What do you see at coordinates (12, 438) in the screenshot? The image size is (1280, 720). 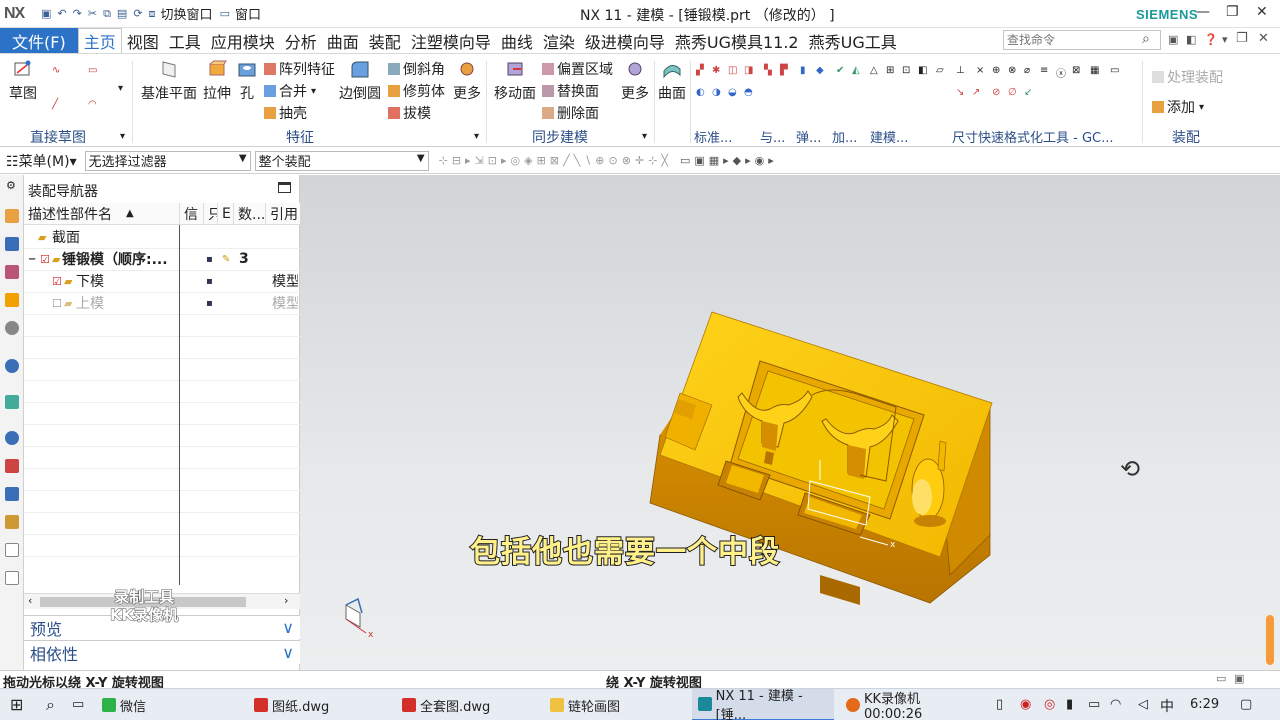 I see `clock-icon` at bounding box center [12, 438].